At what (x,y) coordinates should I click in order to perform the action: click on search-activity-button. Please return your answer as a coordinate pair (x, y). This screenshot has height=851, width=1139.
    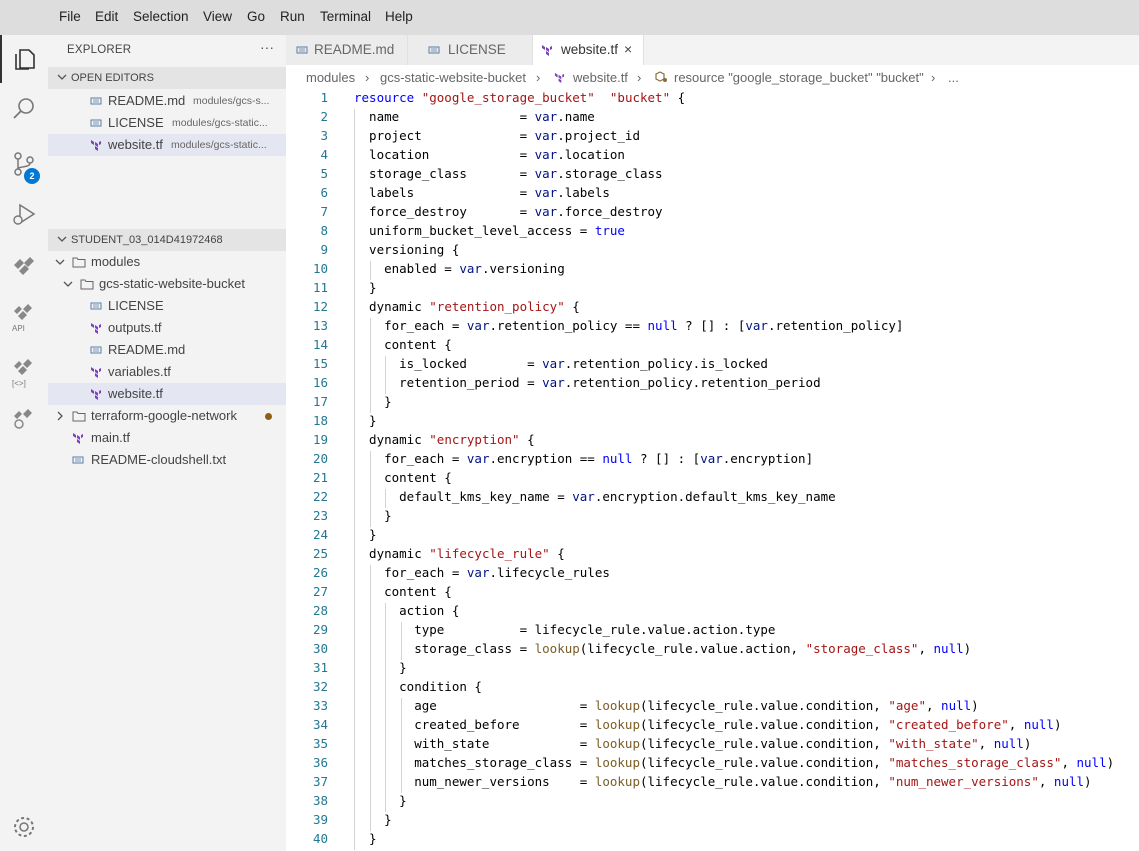
    Looking at the image, I should click on (24, 109).